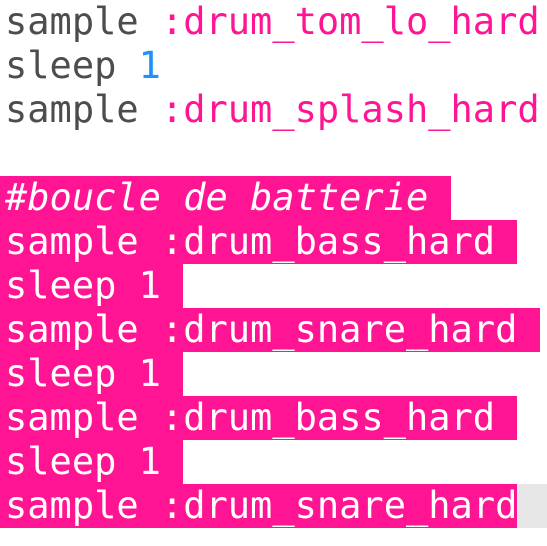 This screenshot has height=546, width=547. I want to click on code-symbol: :drum_tom_lo_hard, so click(350, 21).